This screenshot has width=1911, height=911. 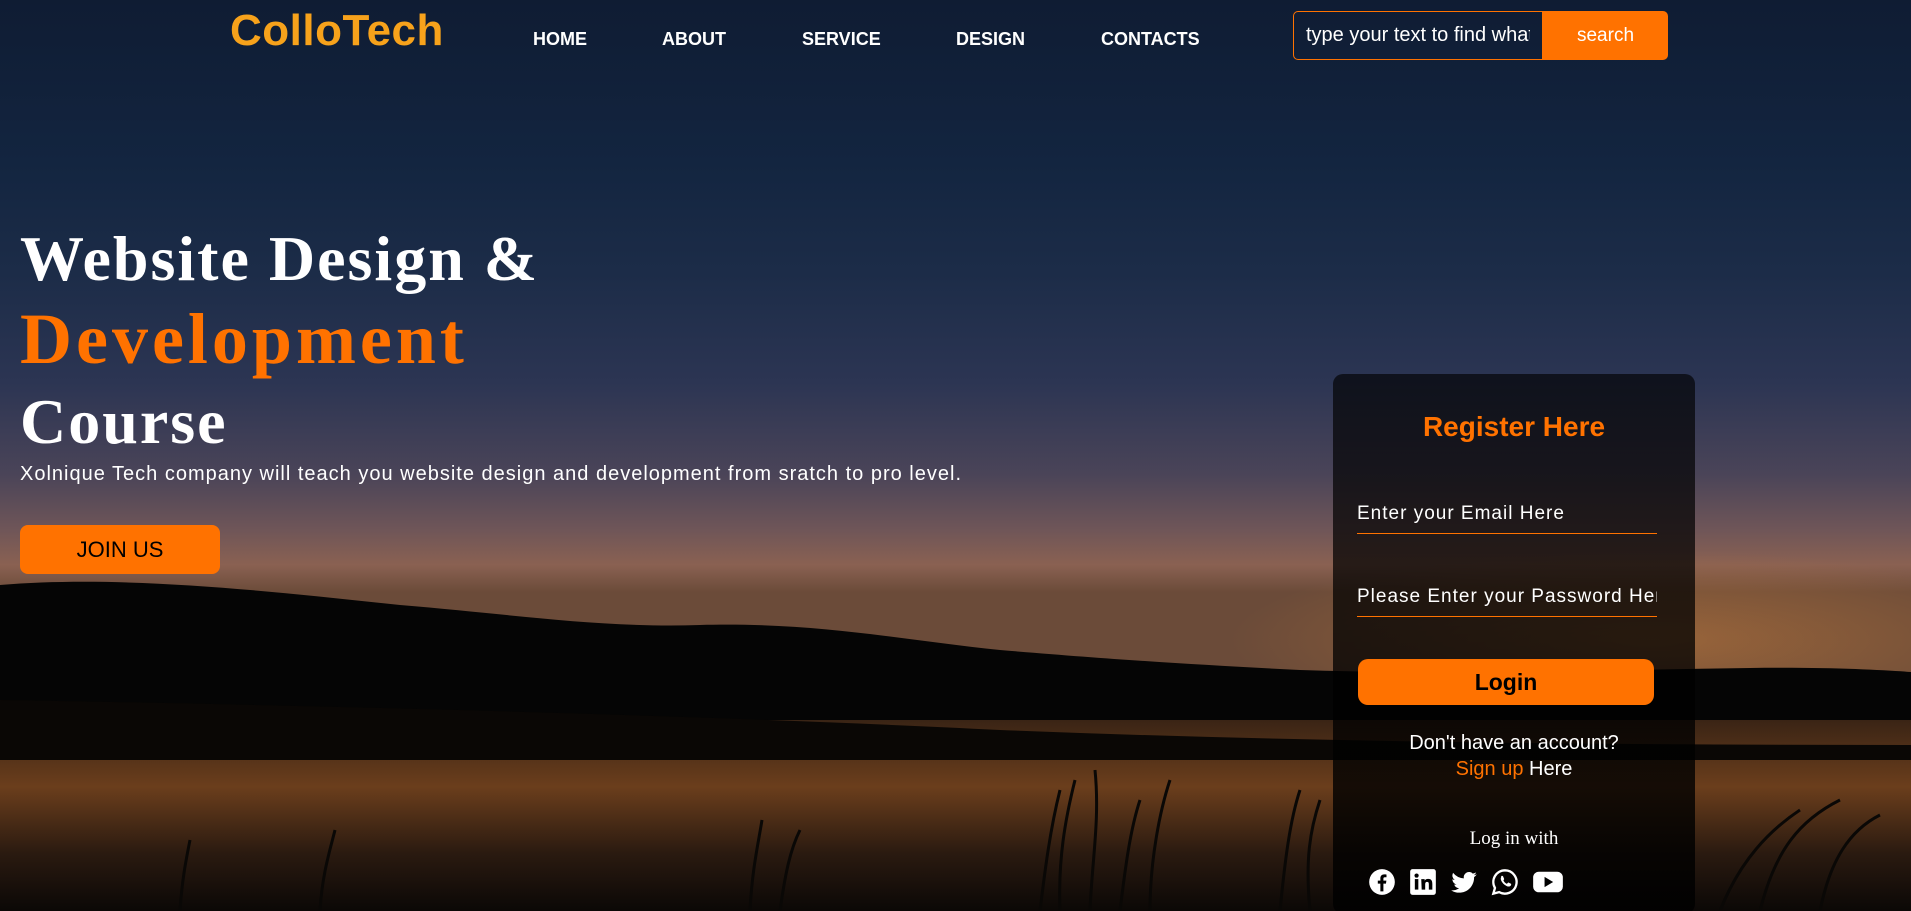 I want to click on nav-service: SERVICE, so click(x=841, y=39).